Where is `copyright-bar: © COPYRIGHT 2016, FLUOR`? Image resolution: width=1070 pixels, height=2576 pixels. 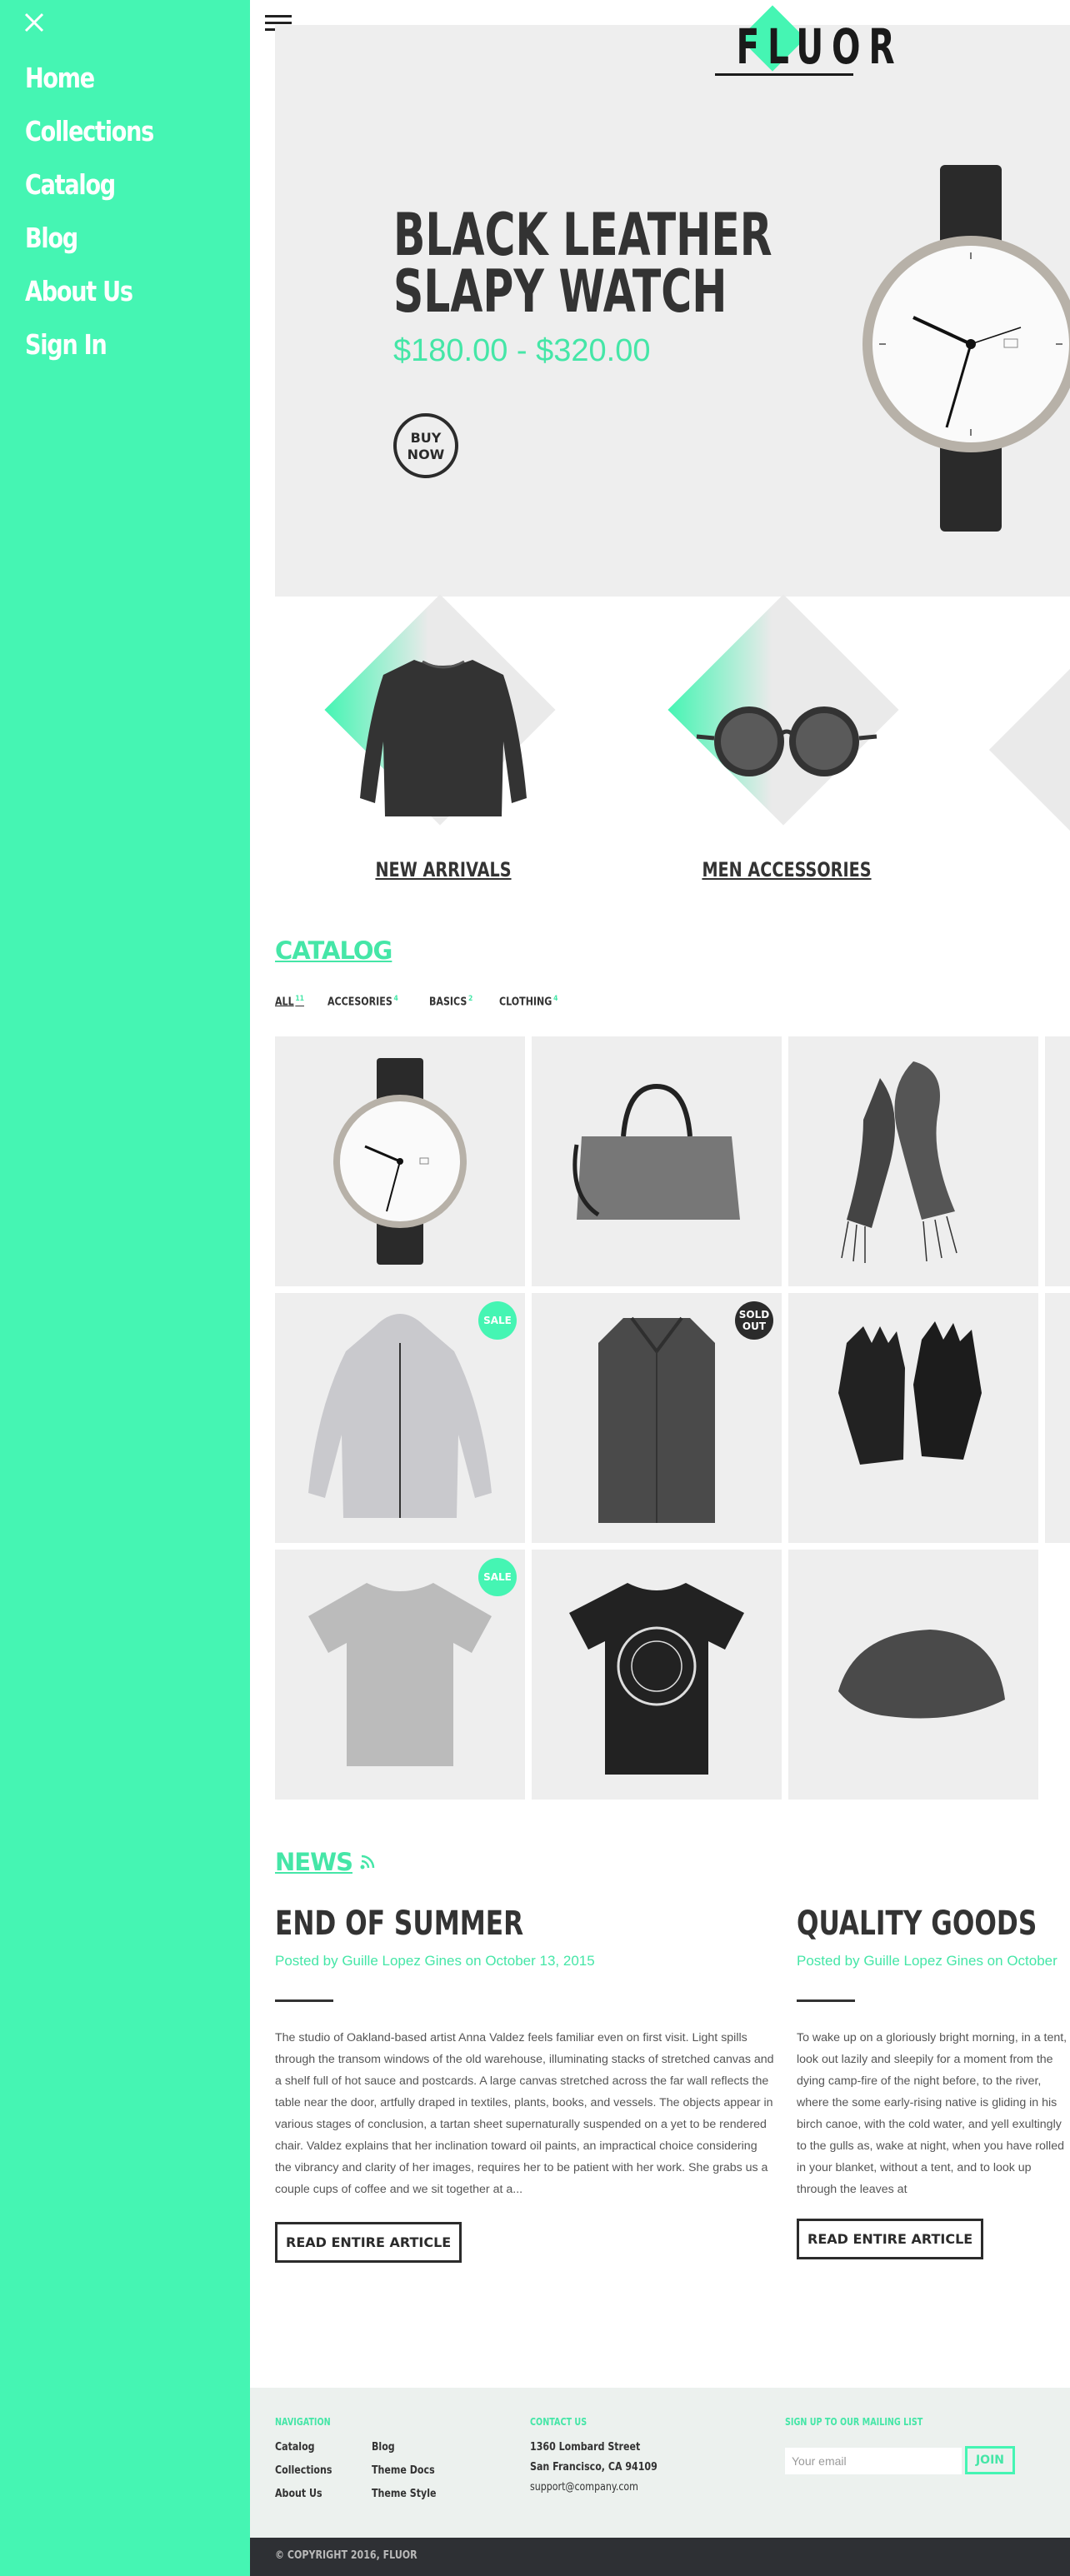
copyright-bar: © COPYRIGHT 2016, FLUOR is located at coordinates (660, 2557).